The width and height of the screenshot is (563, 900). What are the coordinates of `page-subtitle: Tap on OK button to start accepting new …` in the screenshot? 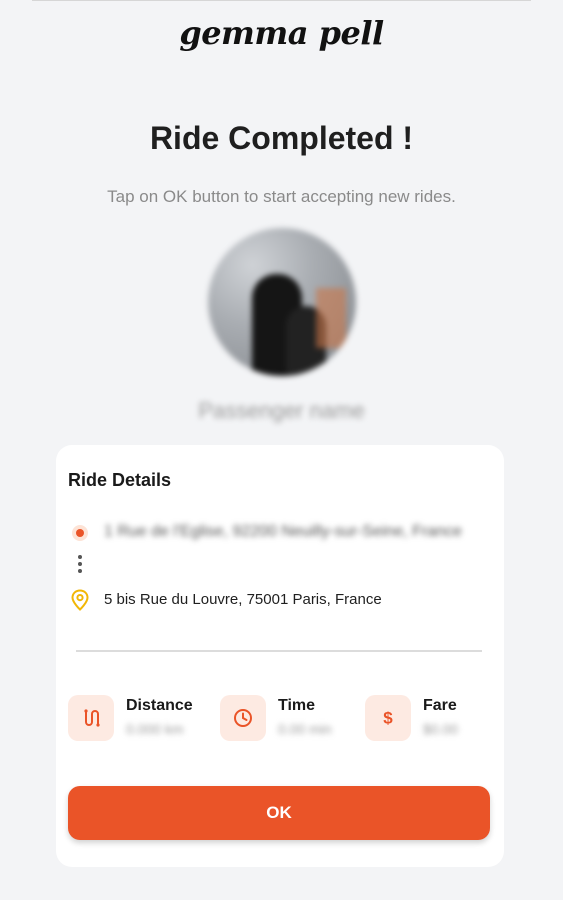 It's located at (281, 196).